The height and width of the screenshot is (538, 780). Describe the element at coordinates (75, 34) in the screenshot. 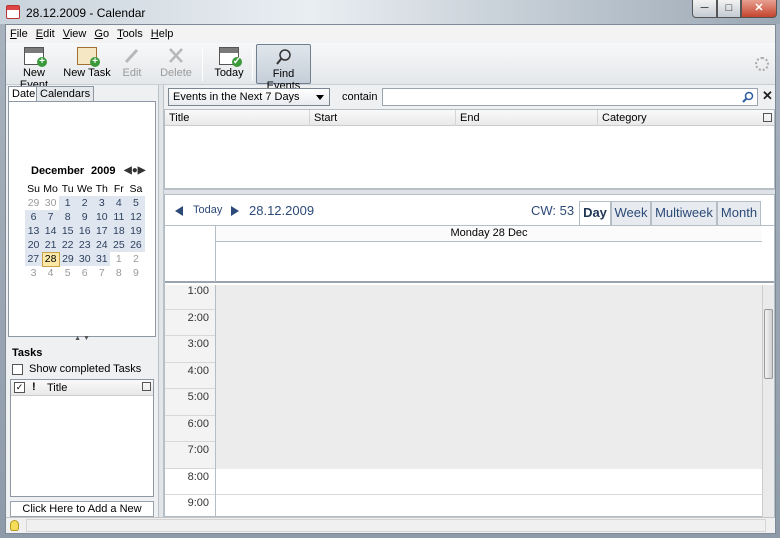

I see `menu-view: View` at that location.